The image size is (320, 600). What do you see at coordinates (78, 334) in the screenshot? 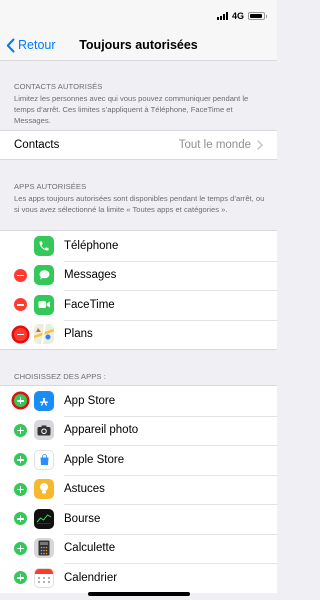
I see `app-name: Plans` at bounding box center [78, 334].